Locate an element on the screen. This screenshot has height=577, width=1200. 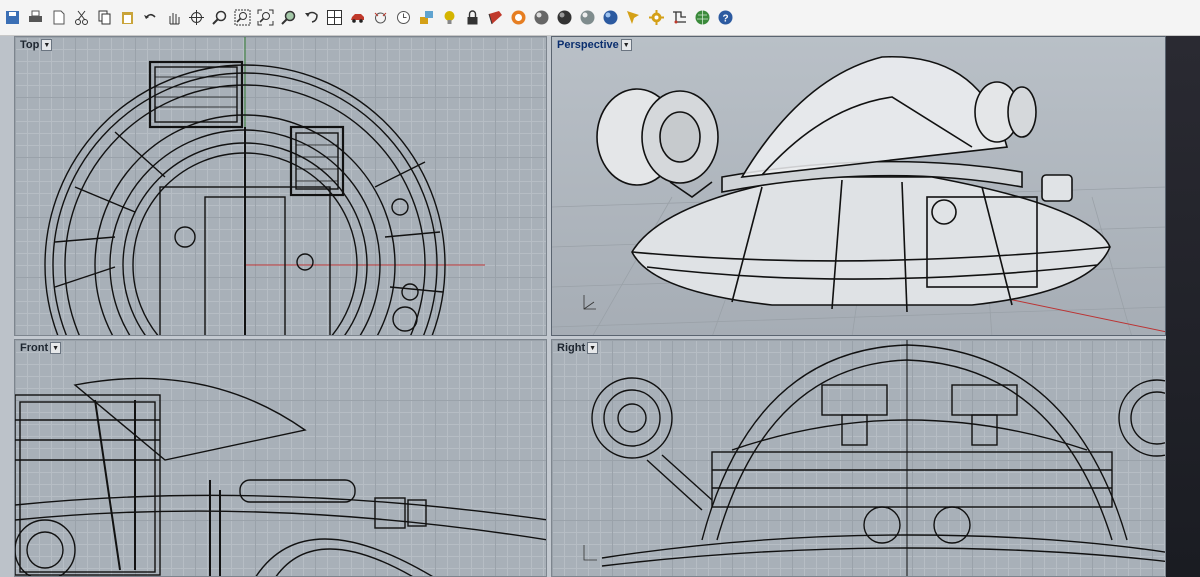
rotate-view-button is located at coordinates (196, 18).